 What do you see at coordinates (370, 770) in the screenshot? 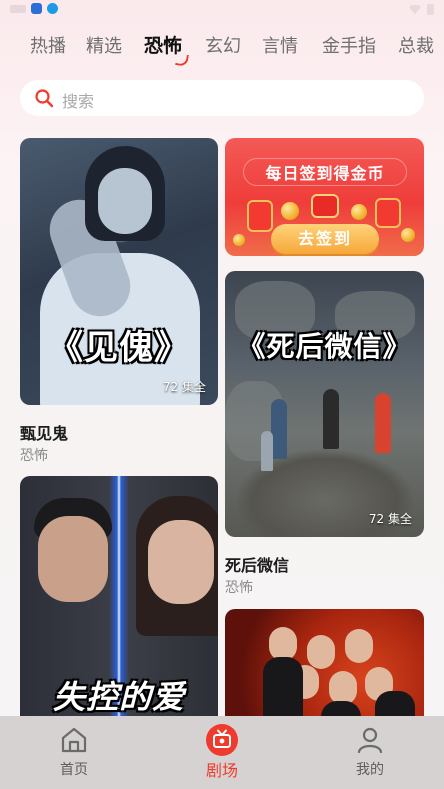
I see `nav-profile-label: 我的` at bounding box center [370, 770].